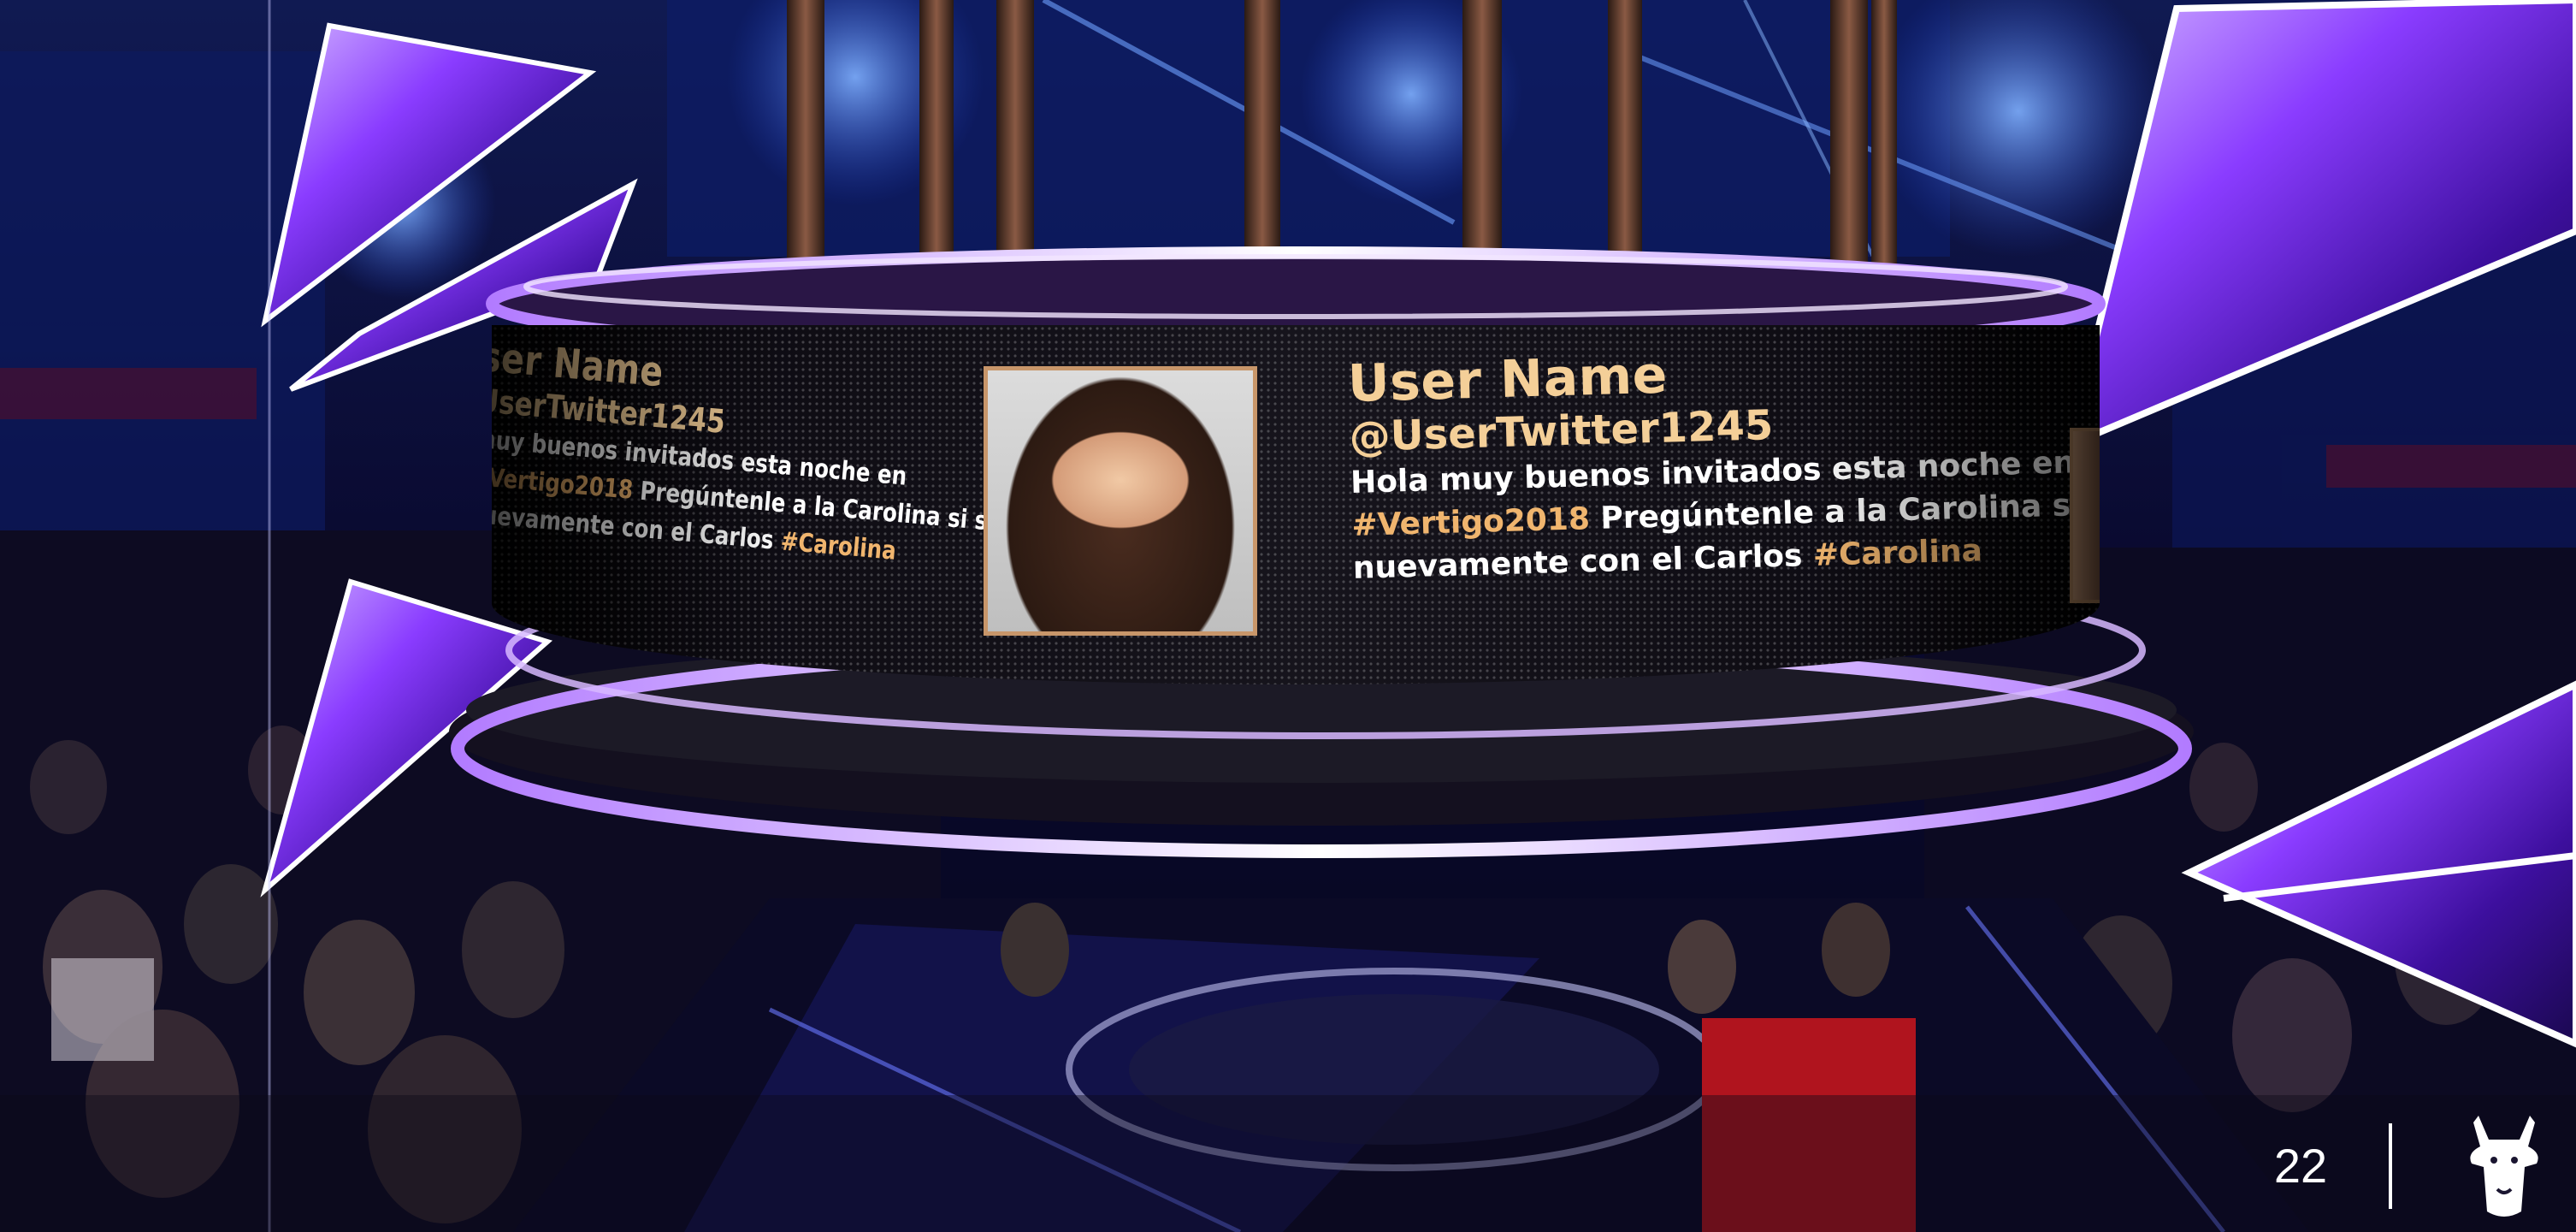  Describe the element at coordinates (2504, 1166) in the screenshot. I see `llama-head-icon` at that location.